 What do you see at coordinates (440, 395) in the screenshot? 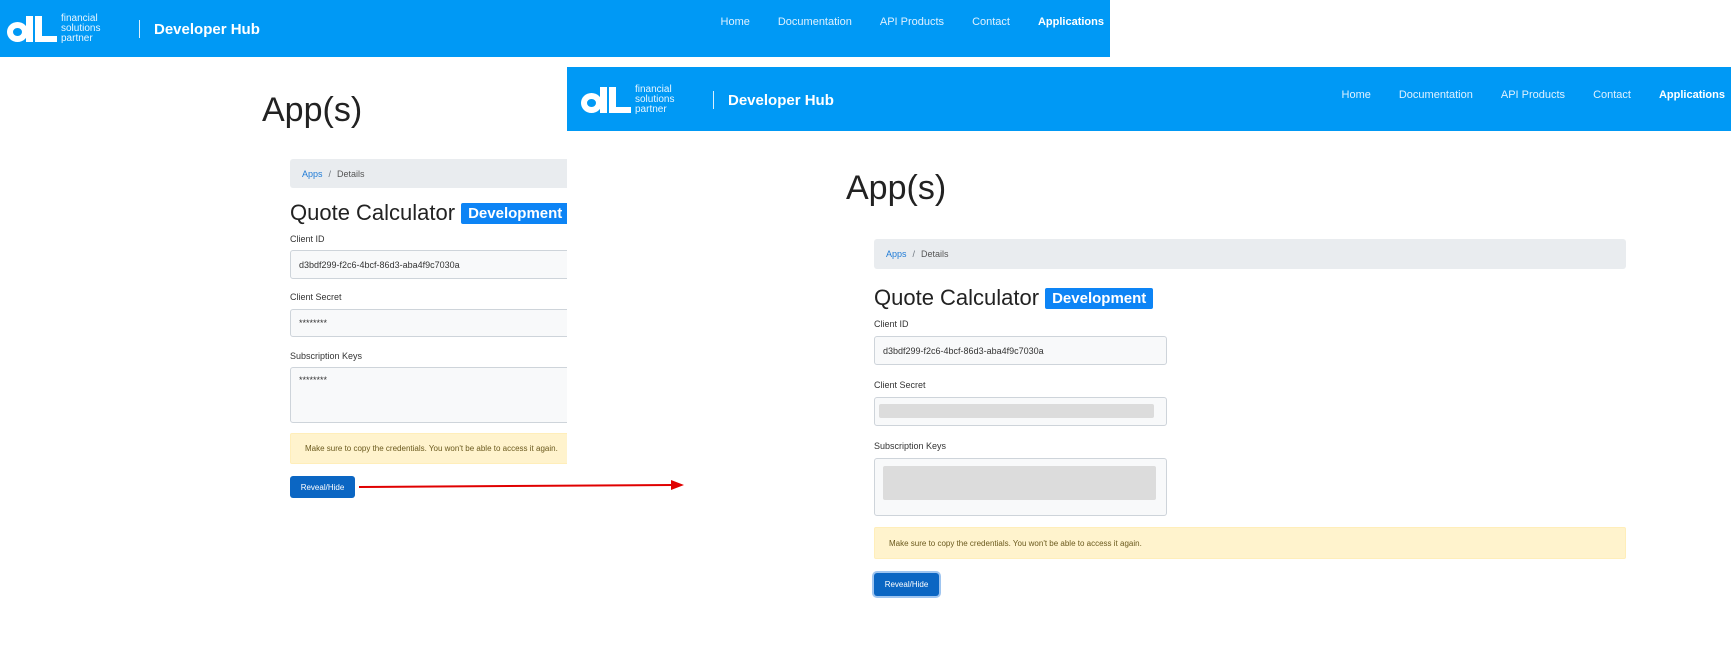
I see `subscription-keys-field: ********` at bounding box center [440, 395].